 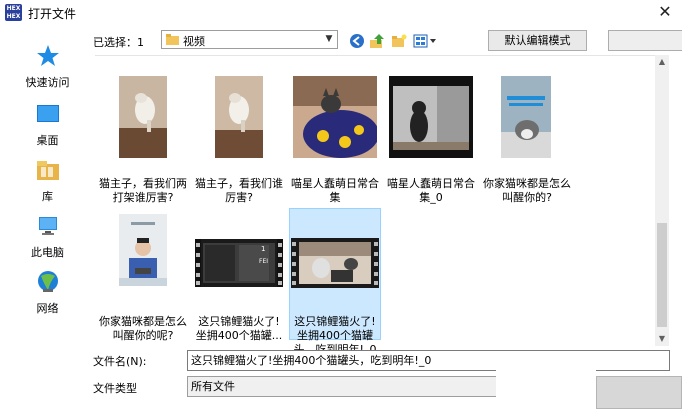 What do you see at coordinates (47, 140) in the screenshot?
I see `place-label: 桌面` at bounding box center [47, 140].